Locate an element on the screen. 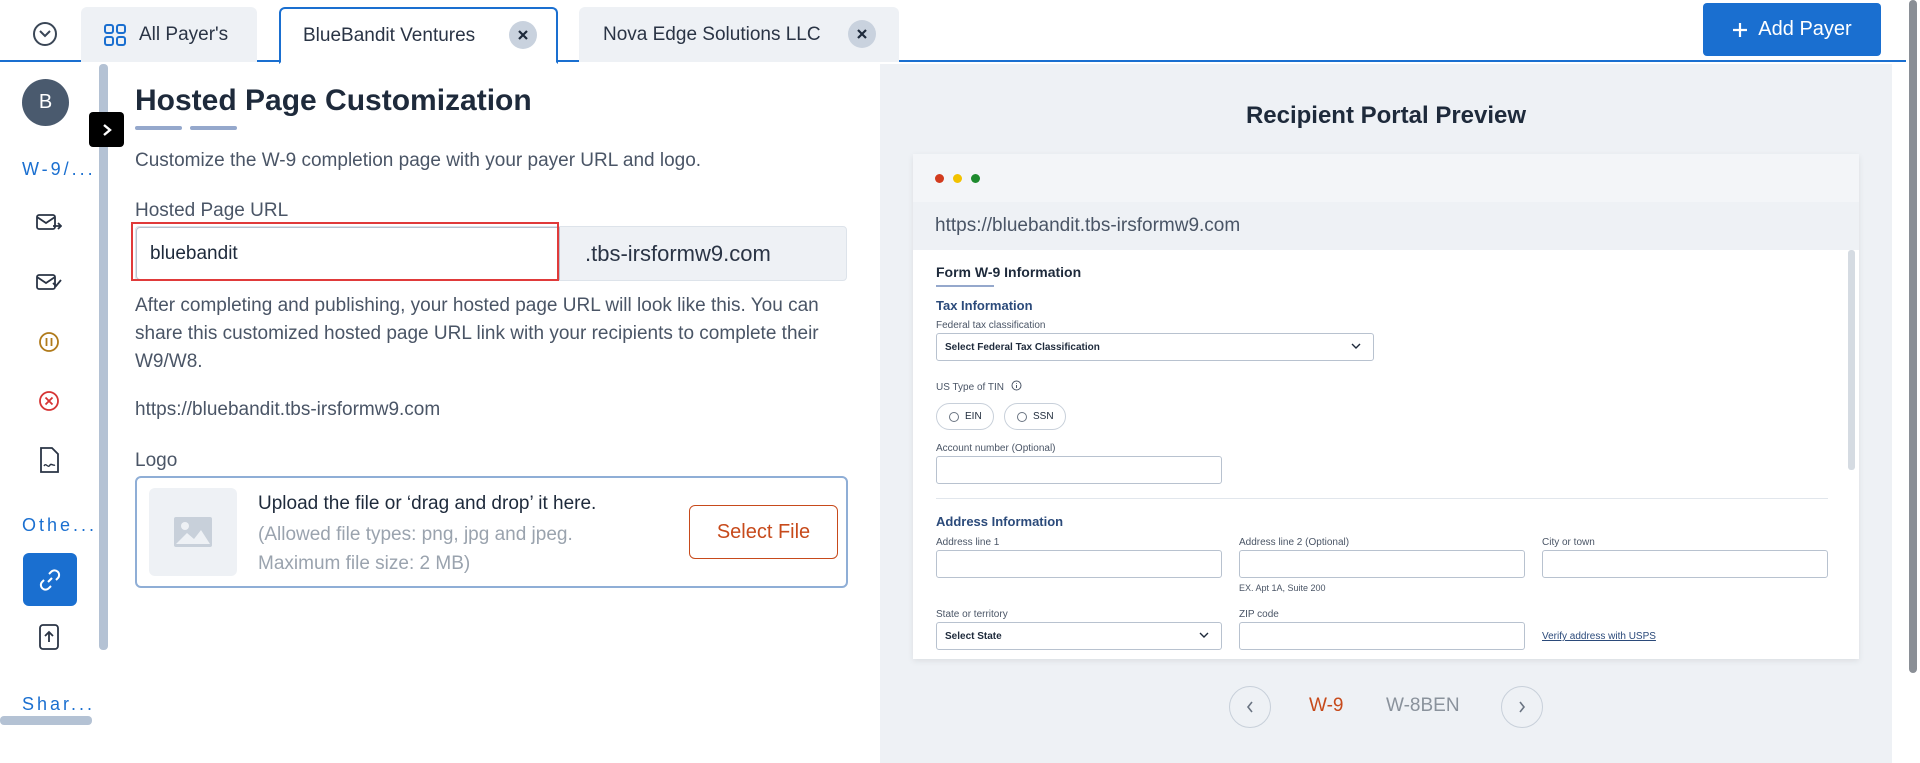  account-number-input is located at coordinates (1079, 470).